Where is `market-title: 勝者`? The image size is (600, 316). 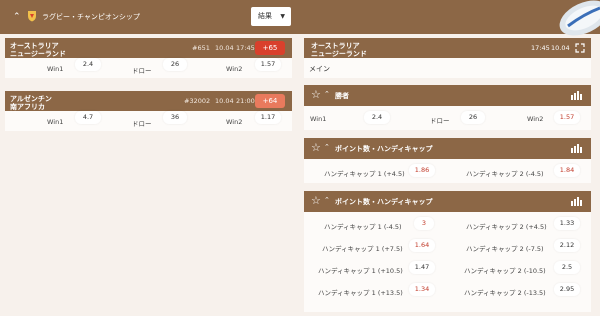 market-title: 勝者 is located at coordinates (342, 96).